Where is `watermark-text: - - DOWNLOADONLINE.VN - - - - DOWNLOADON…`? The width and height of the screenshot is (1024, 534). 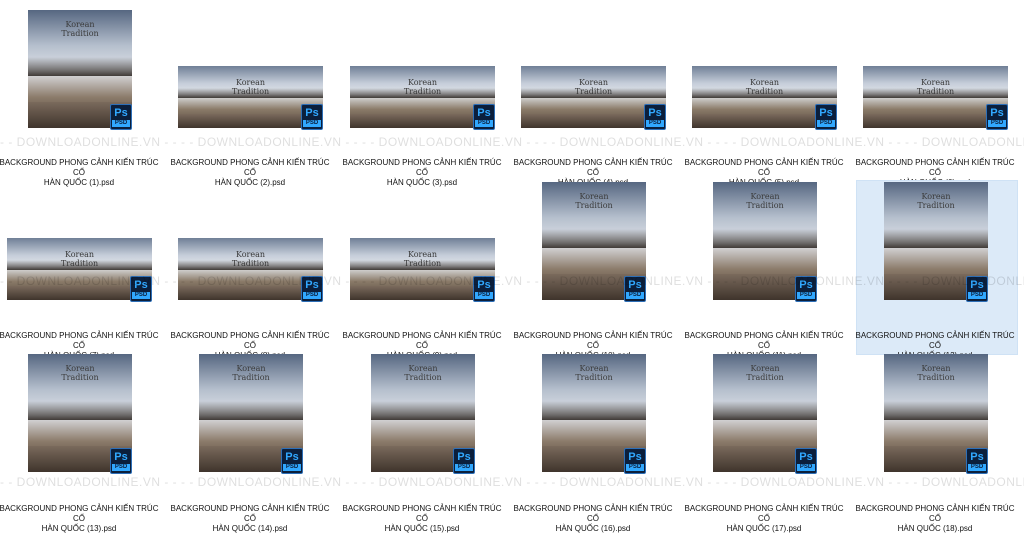 watermark-text: - - DOWNLOADONLINE.VN - - - - DOWNLOADON… is located at coordinates (512, 482).